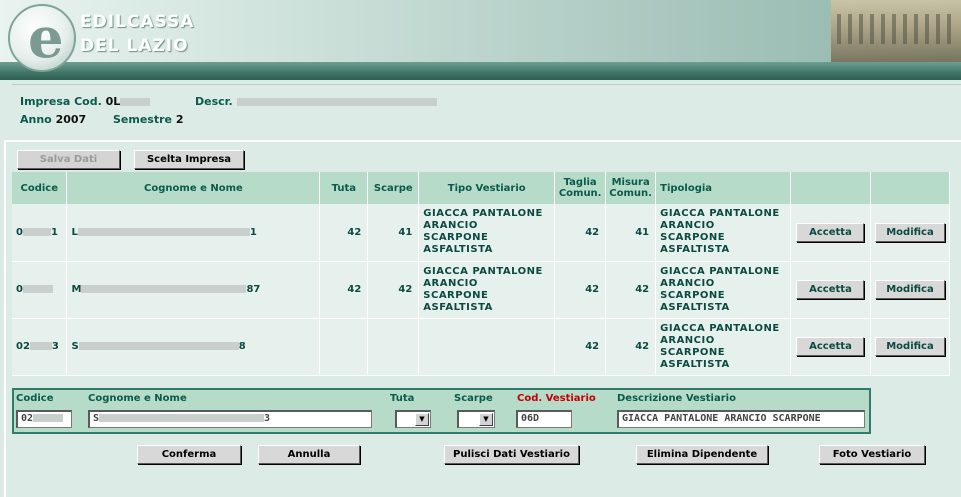 Image resolution: width=961 pixels, height=497 pixels. I want to click on col-taglia-header: Taglia Comun., so click(580, 188).